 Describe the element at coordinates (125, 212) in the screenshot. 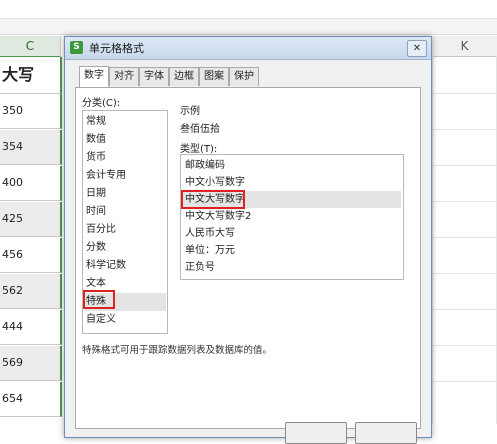

I see `list-item: 时间` at that location.